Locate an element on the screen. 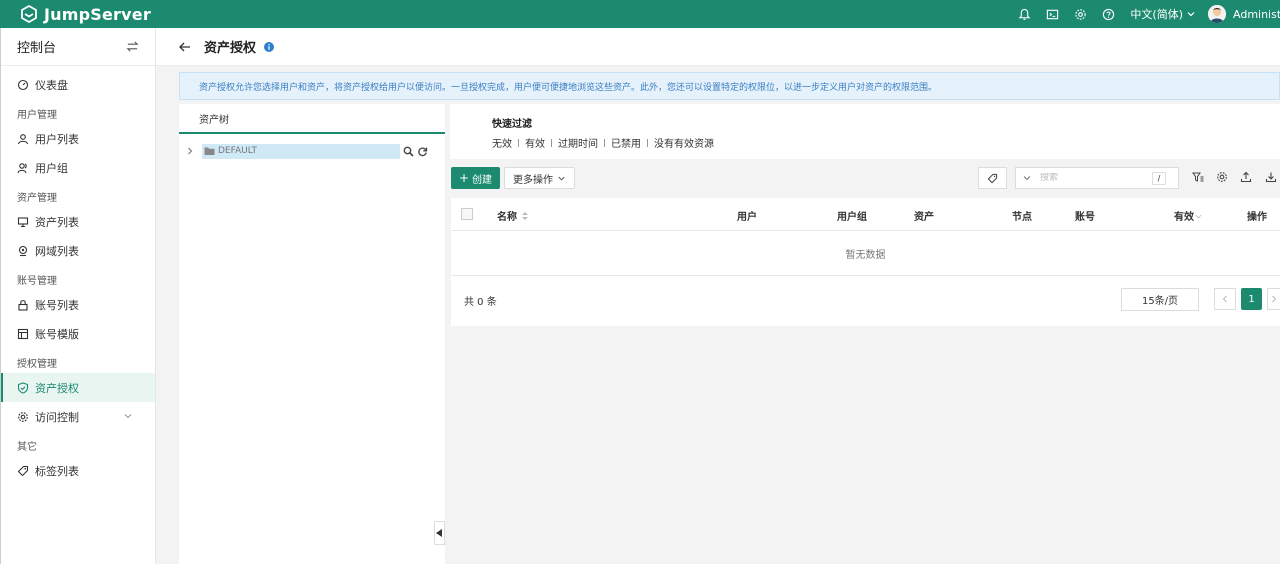 This screenshot has width=1280, height=564. lock-icon is located at coordinates (23, 305).